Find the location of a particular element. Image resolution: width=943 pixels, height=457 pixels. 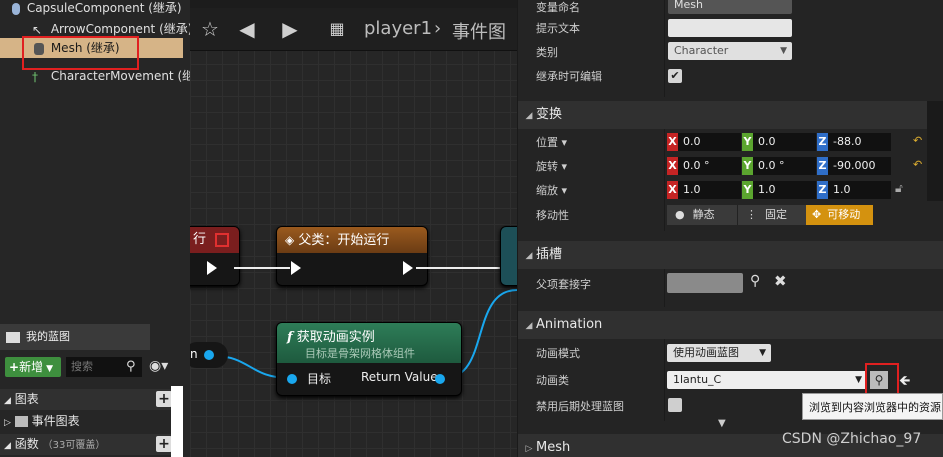

scale-y-field: 1.0 is located at coordinates (784, 190).